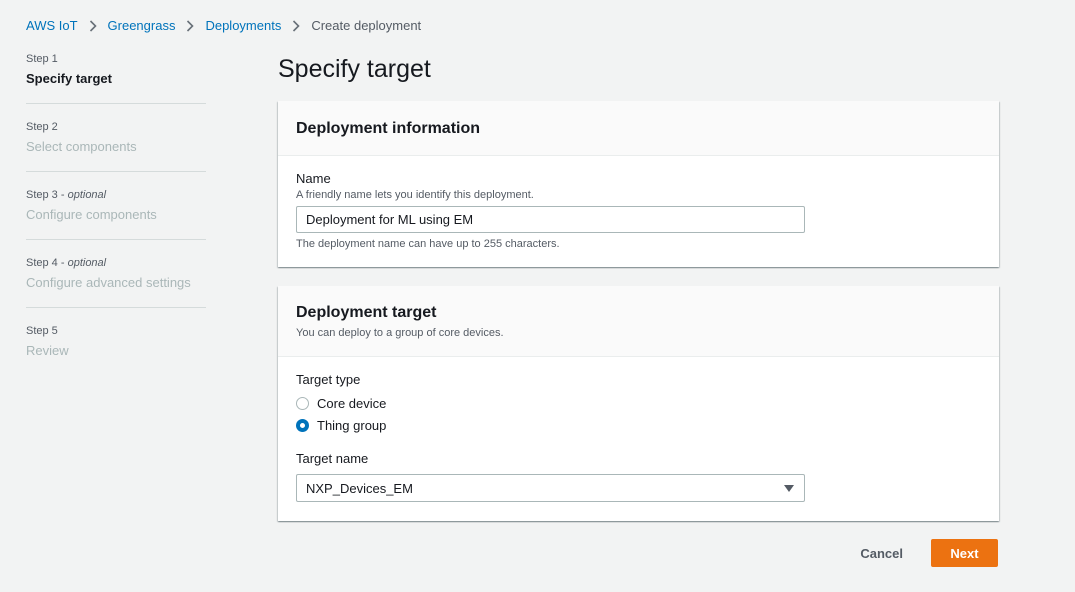 The width and height of the screenshot is (1075, 592). I want to click on target-name-value: NXP_Devices_EM, so click(359, 488).